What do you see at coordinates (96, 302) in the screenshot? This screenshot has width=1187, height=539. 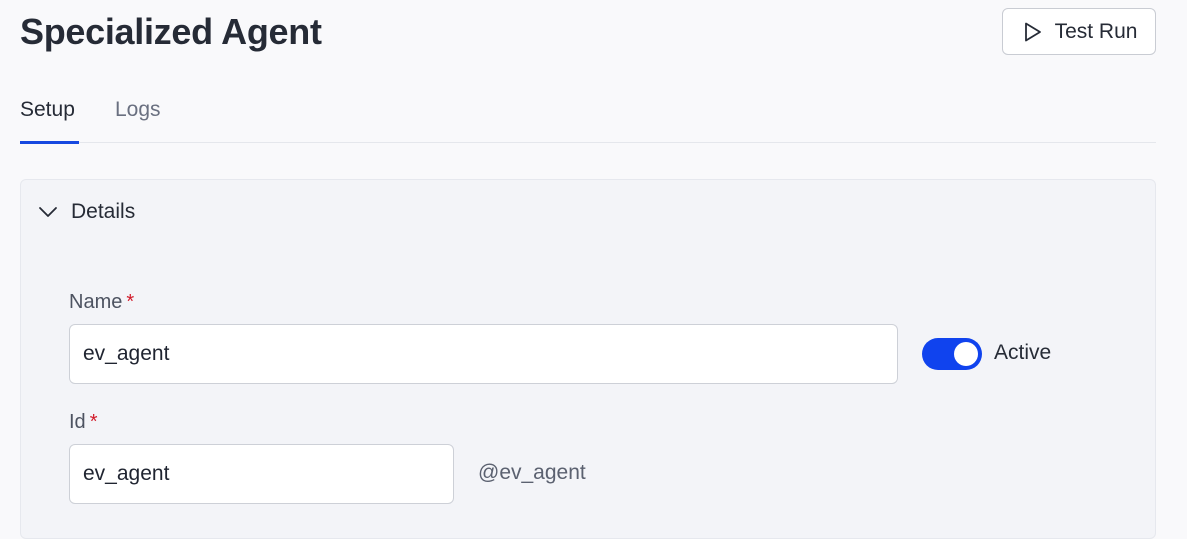 I see `name-label-text: Name` at bounding box center [96, 302].